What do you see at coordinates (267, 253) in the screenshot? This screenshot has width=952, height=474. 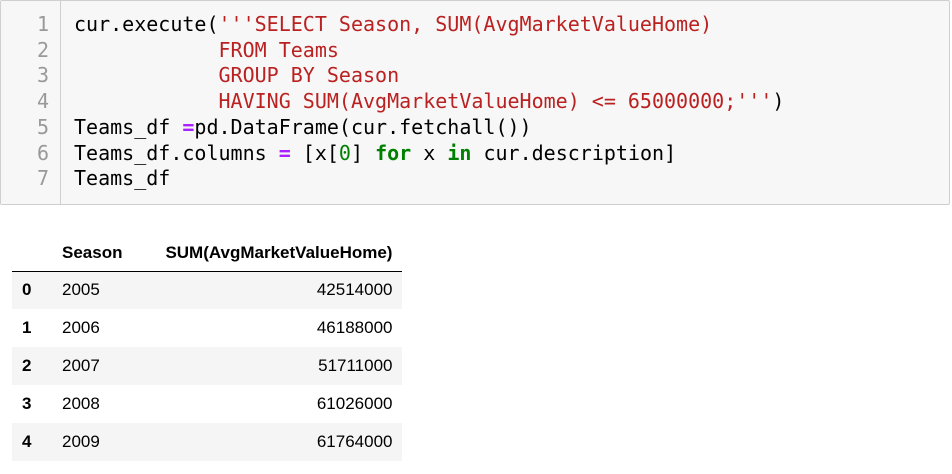 I see `sum-column-header: SUM(AvgMarketValueHome)` at bounding box center [267, 253].